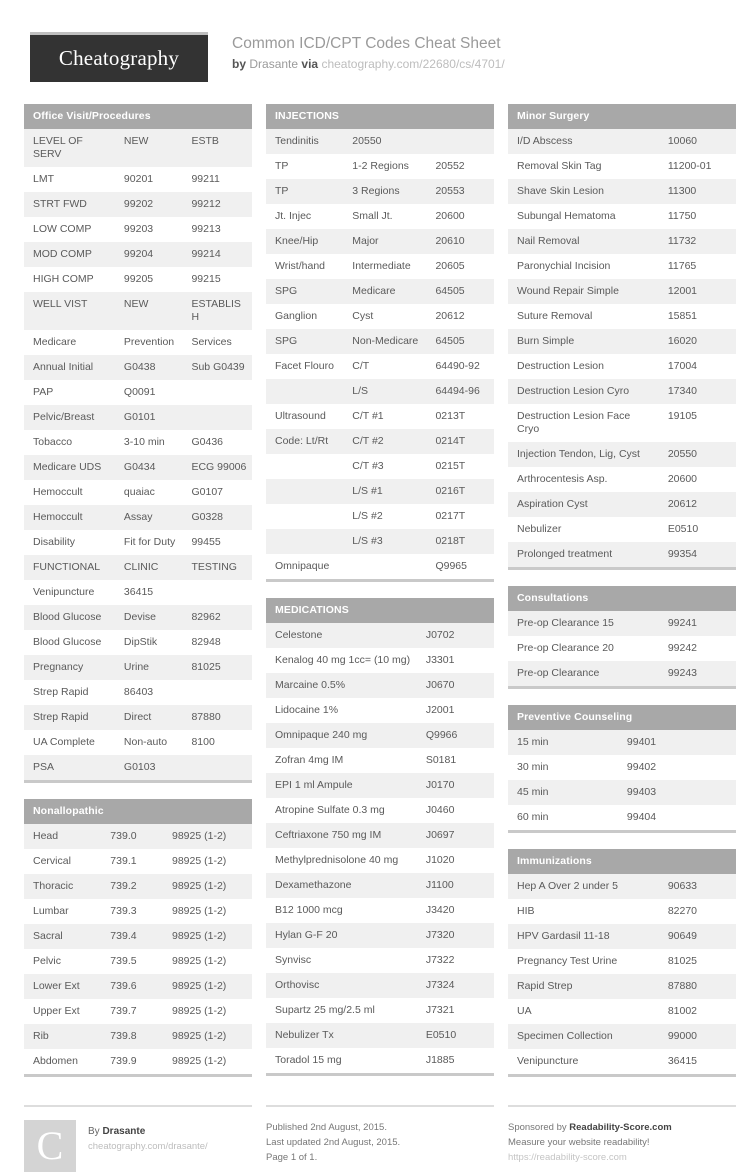 The width and height of the screenshot is (750, 1172). What do you see at coordinates (385, 516) in the screenshot?
I see `table-cell: L/S #2` at bounding box center [385, 516].